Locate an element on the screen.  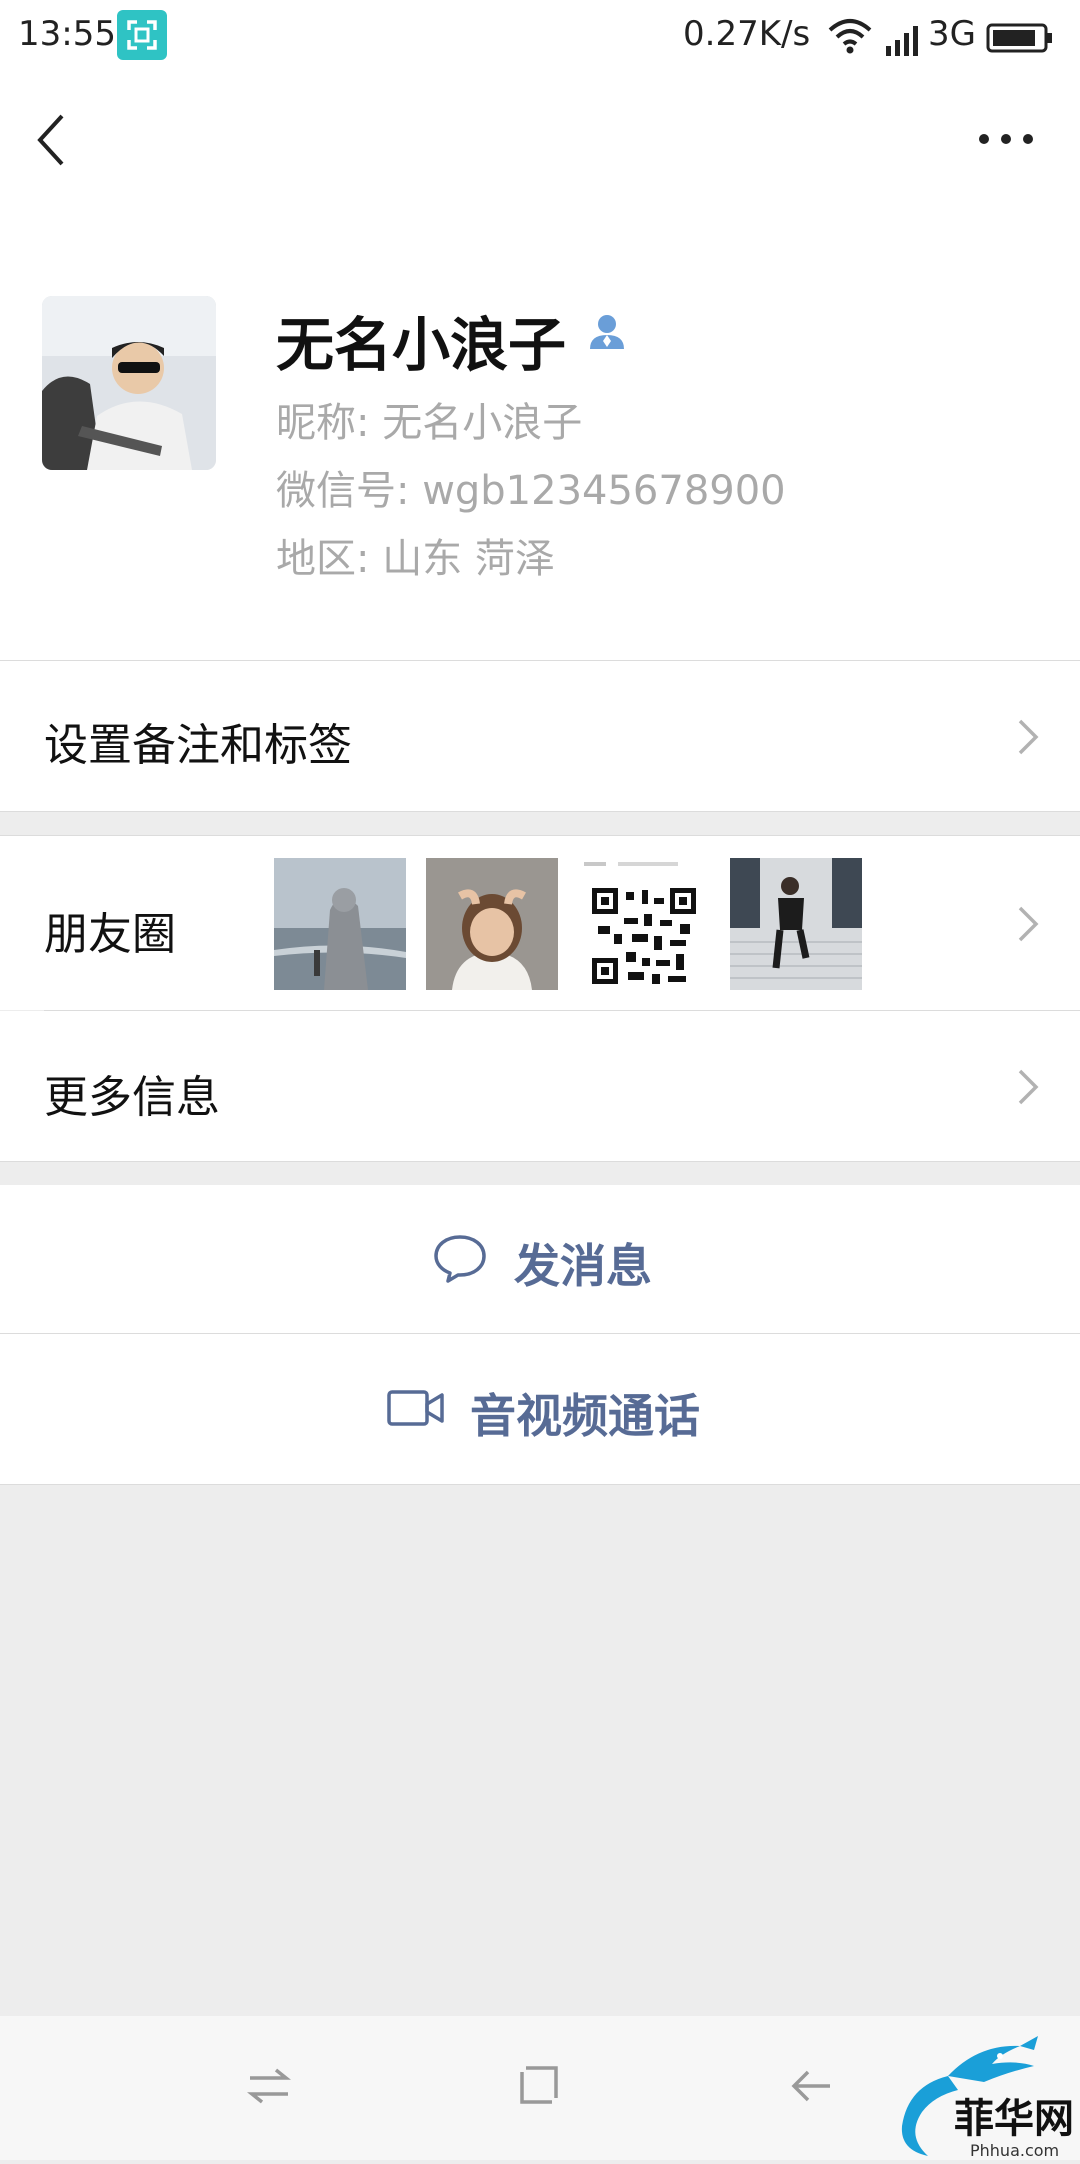
phhua-watermark-logo: 菲华网 Phhua.com is located at coordinates (984, 2088).